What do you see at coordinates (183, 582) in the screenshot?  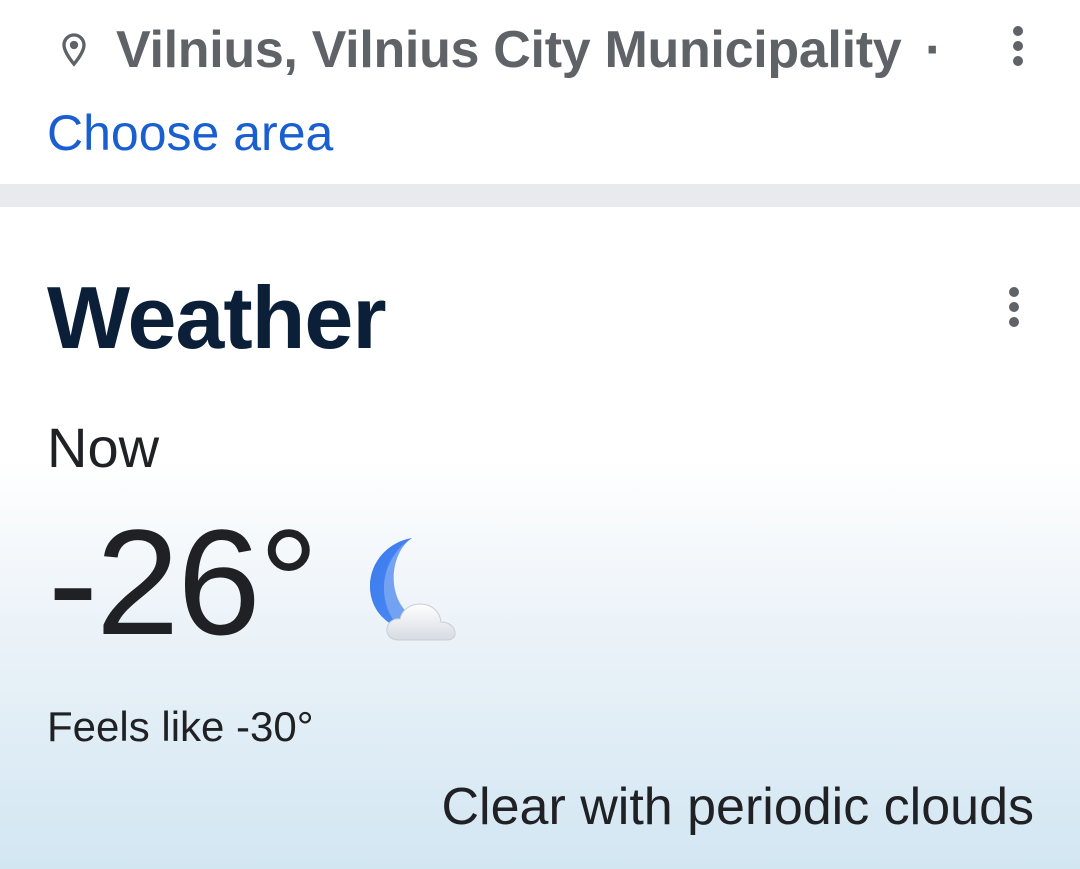 I see `current-temperature: -26°` at bounding box center [183, 582].